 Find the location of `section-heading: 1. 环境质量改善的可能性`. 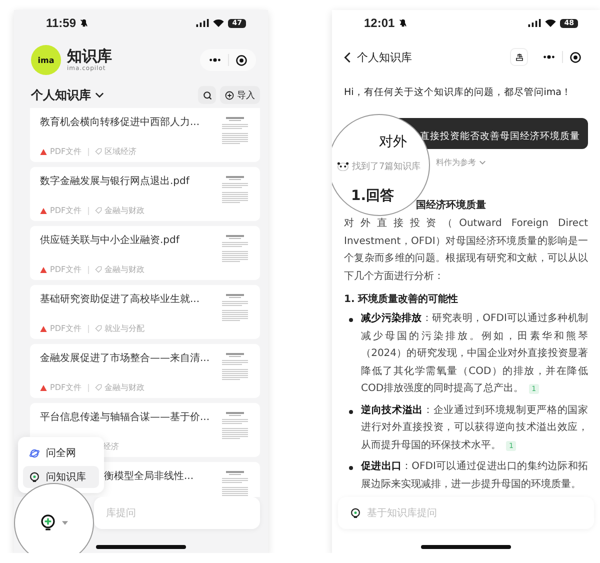

section-heading: 1. 环境质量改善的可能性 is located at coordinates (402, 299).